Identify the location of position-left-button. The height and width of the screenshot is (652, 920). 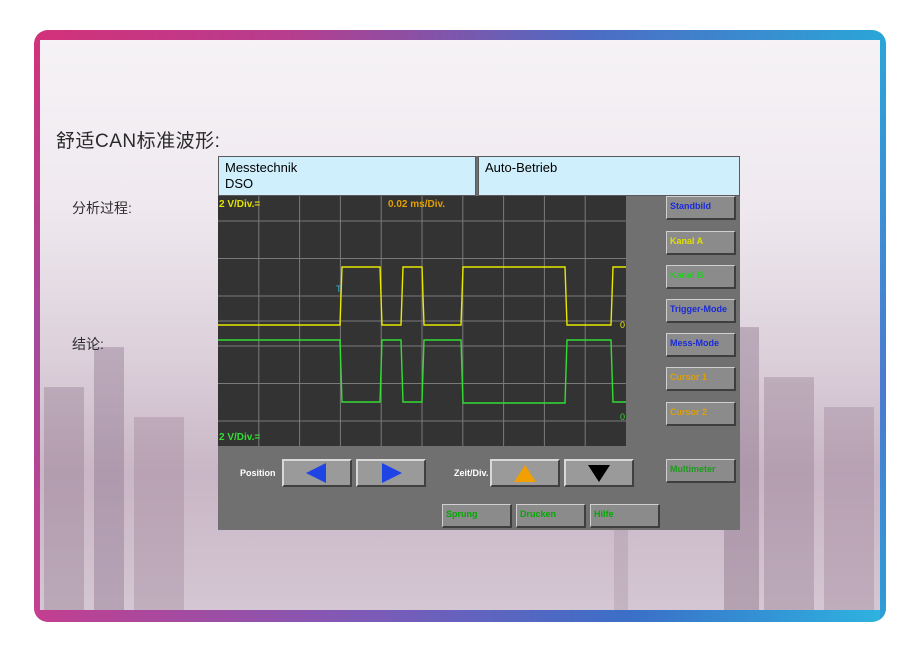
(317, 473).